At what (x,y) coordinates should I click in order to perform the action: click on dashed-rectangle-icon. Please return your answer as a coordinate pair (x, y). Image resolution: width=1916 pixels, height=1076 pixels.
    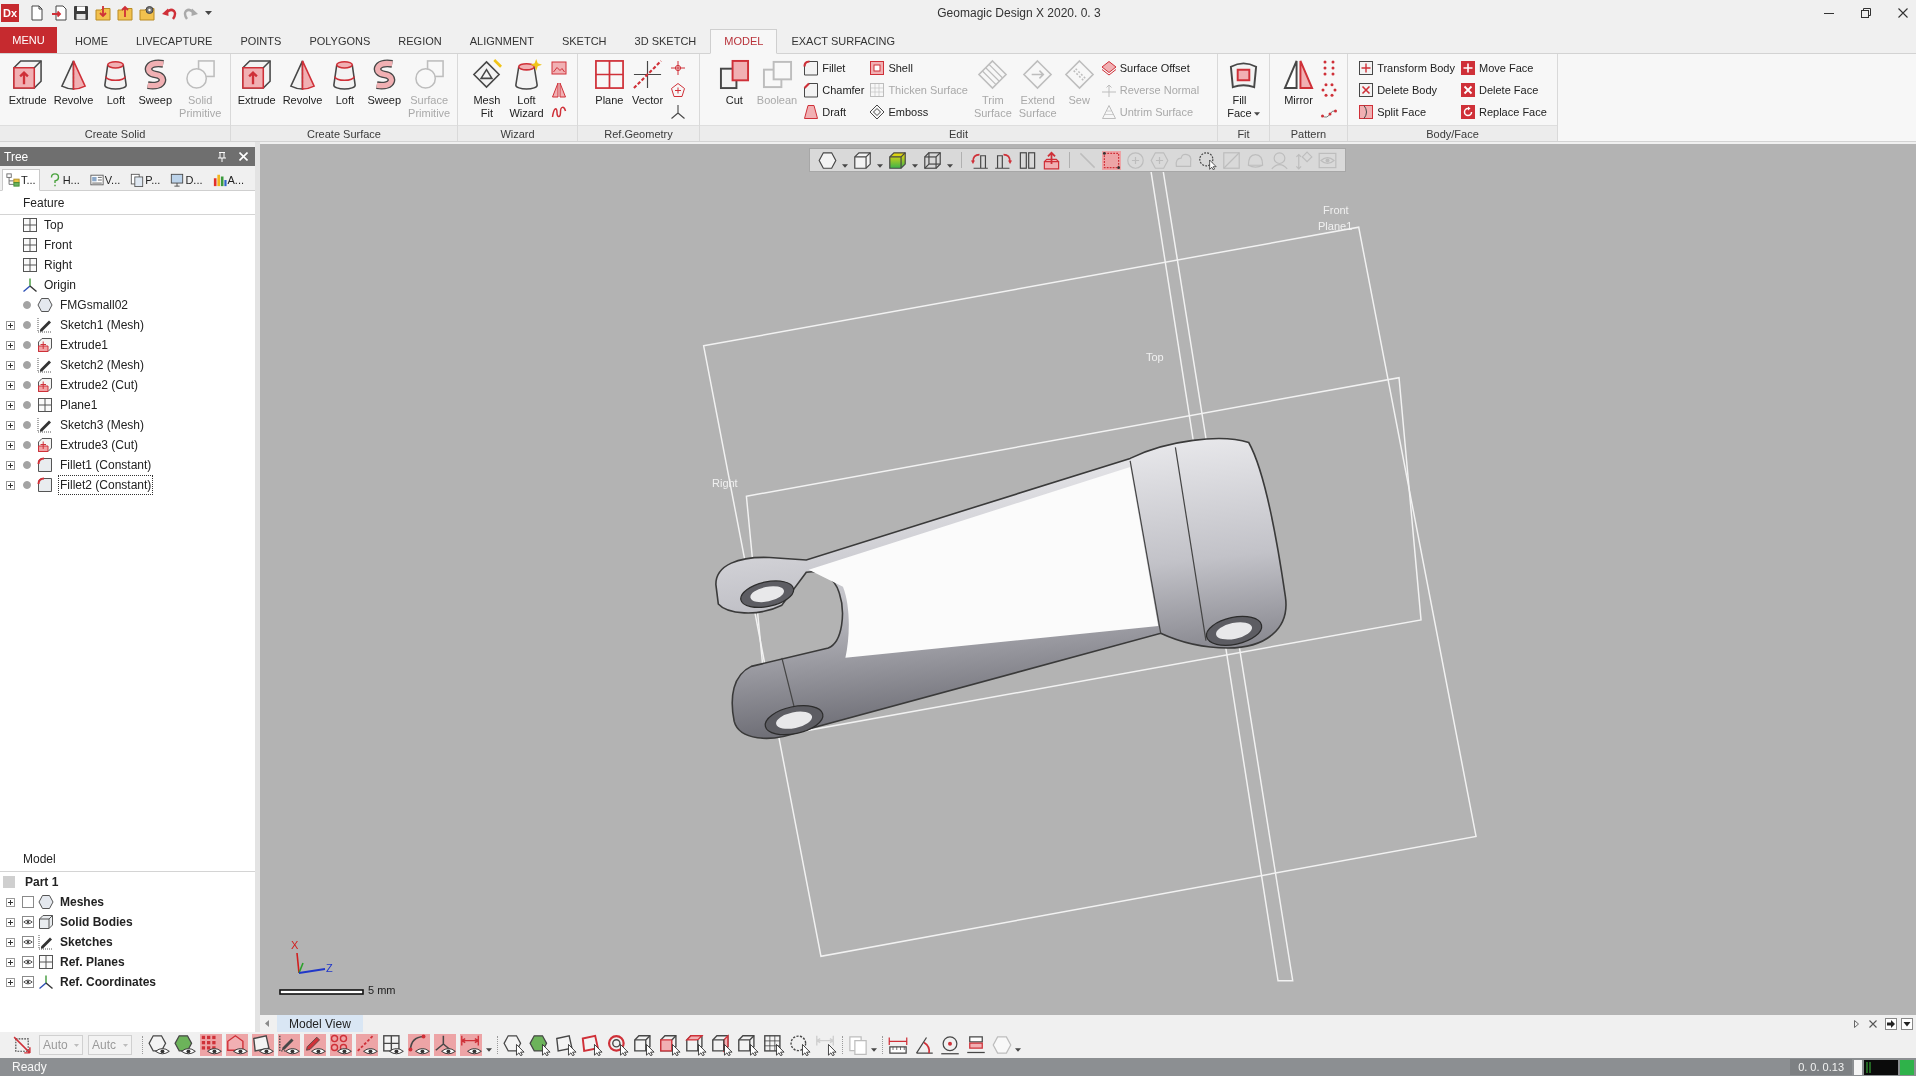
    Looking at the image, I should click on (1111, 160).